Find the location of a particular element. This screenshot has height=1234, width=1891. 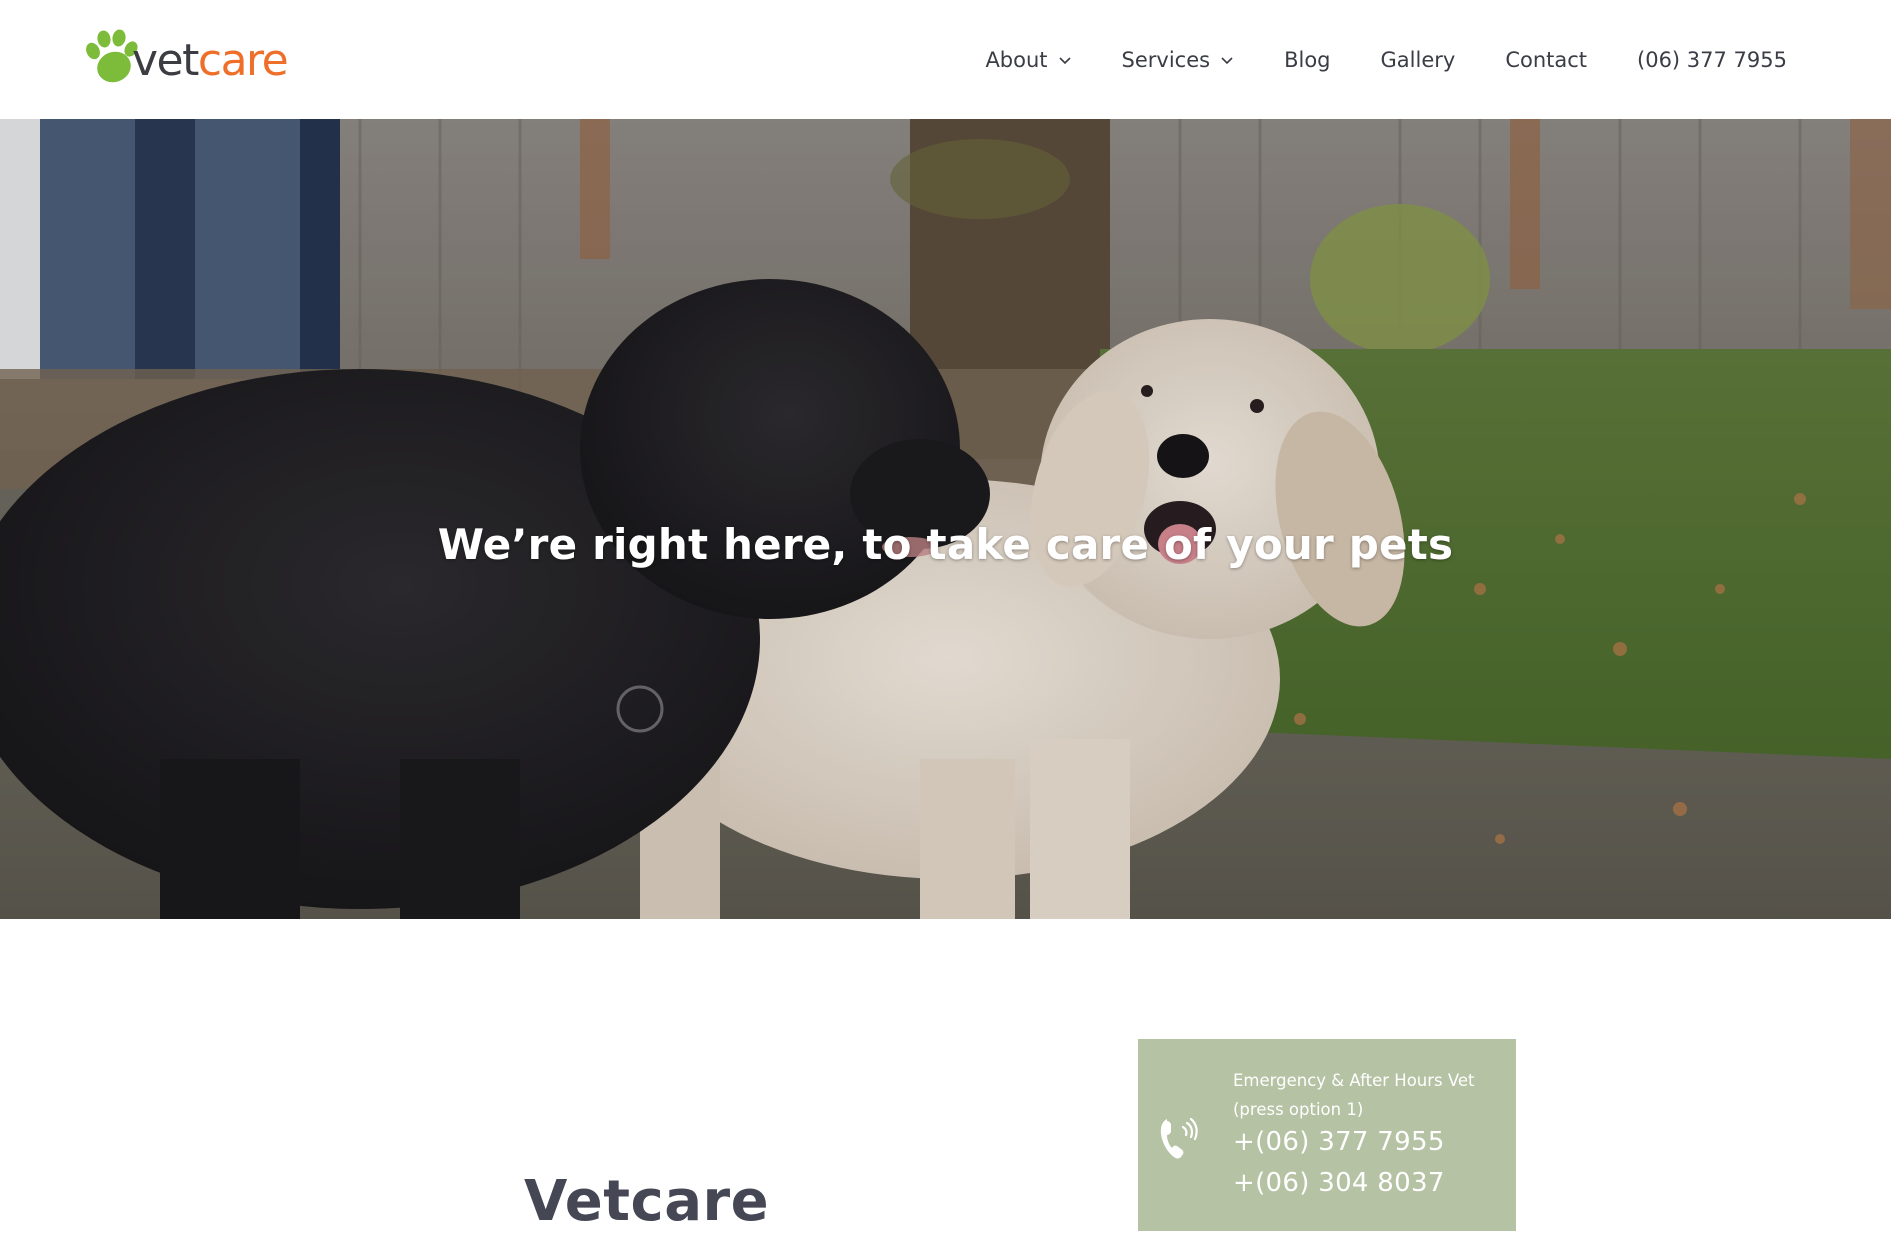

nav-item-gallery: Gallery is located at coordinates (1418, 60).